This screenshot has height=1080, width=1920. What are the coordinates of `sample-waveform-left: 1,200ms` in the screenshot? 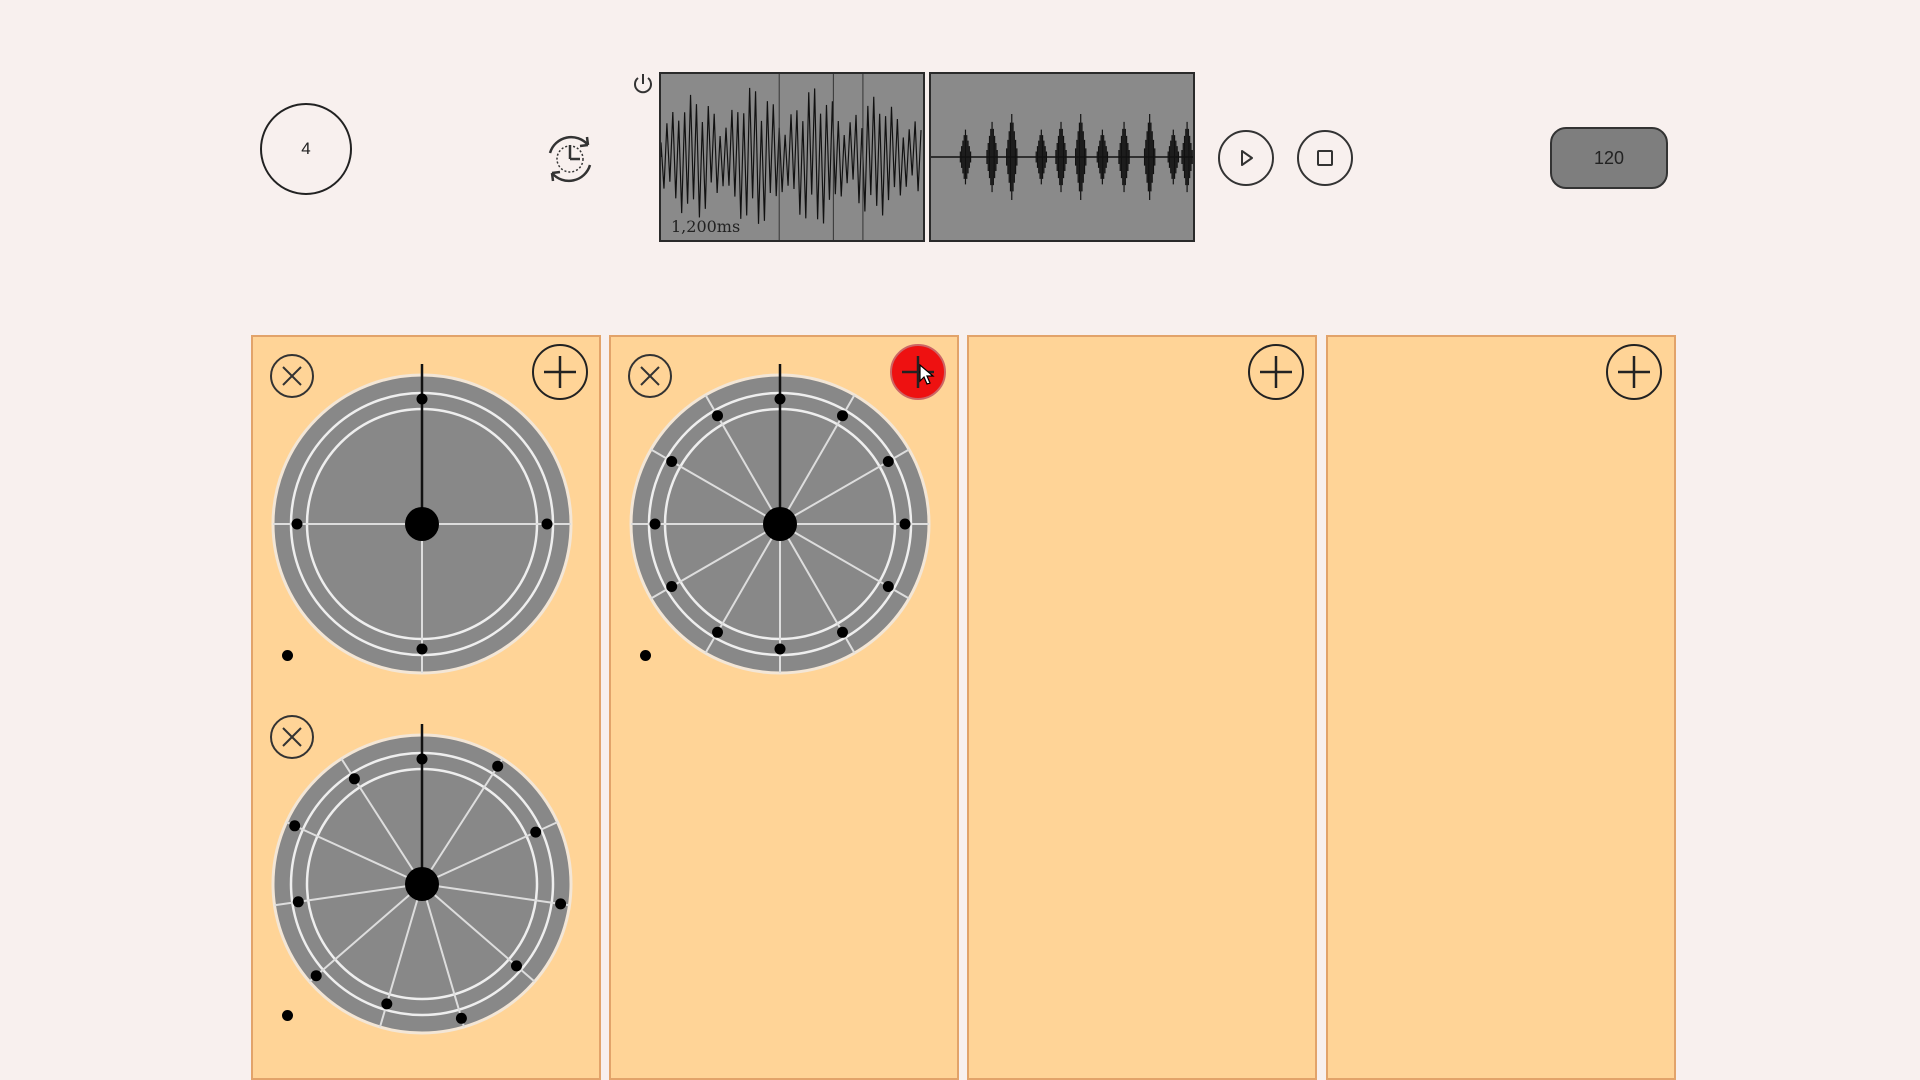 It's located at (792, 157).